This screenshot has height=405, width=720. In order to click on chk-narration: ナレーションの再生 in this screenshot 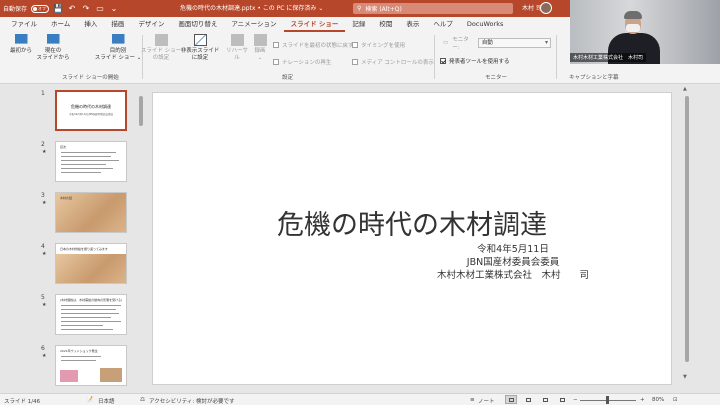, I will do `click(302, 62)`.